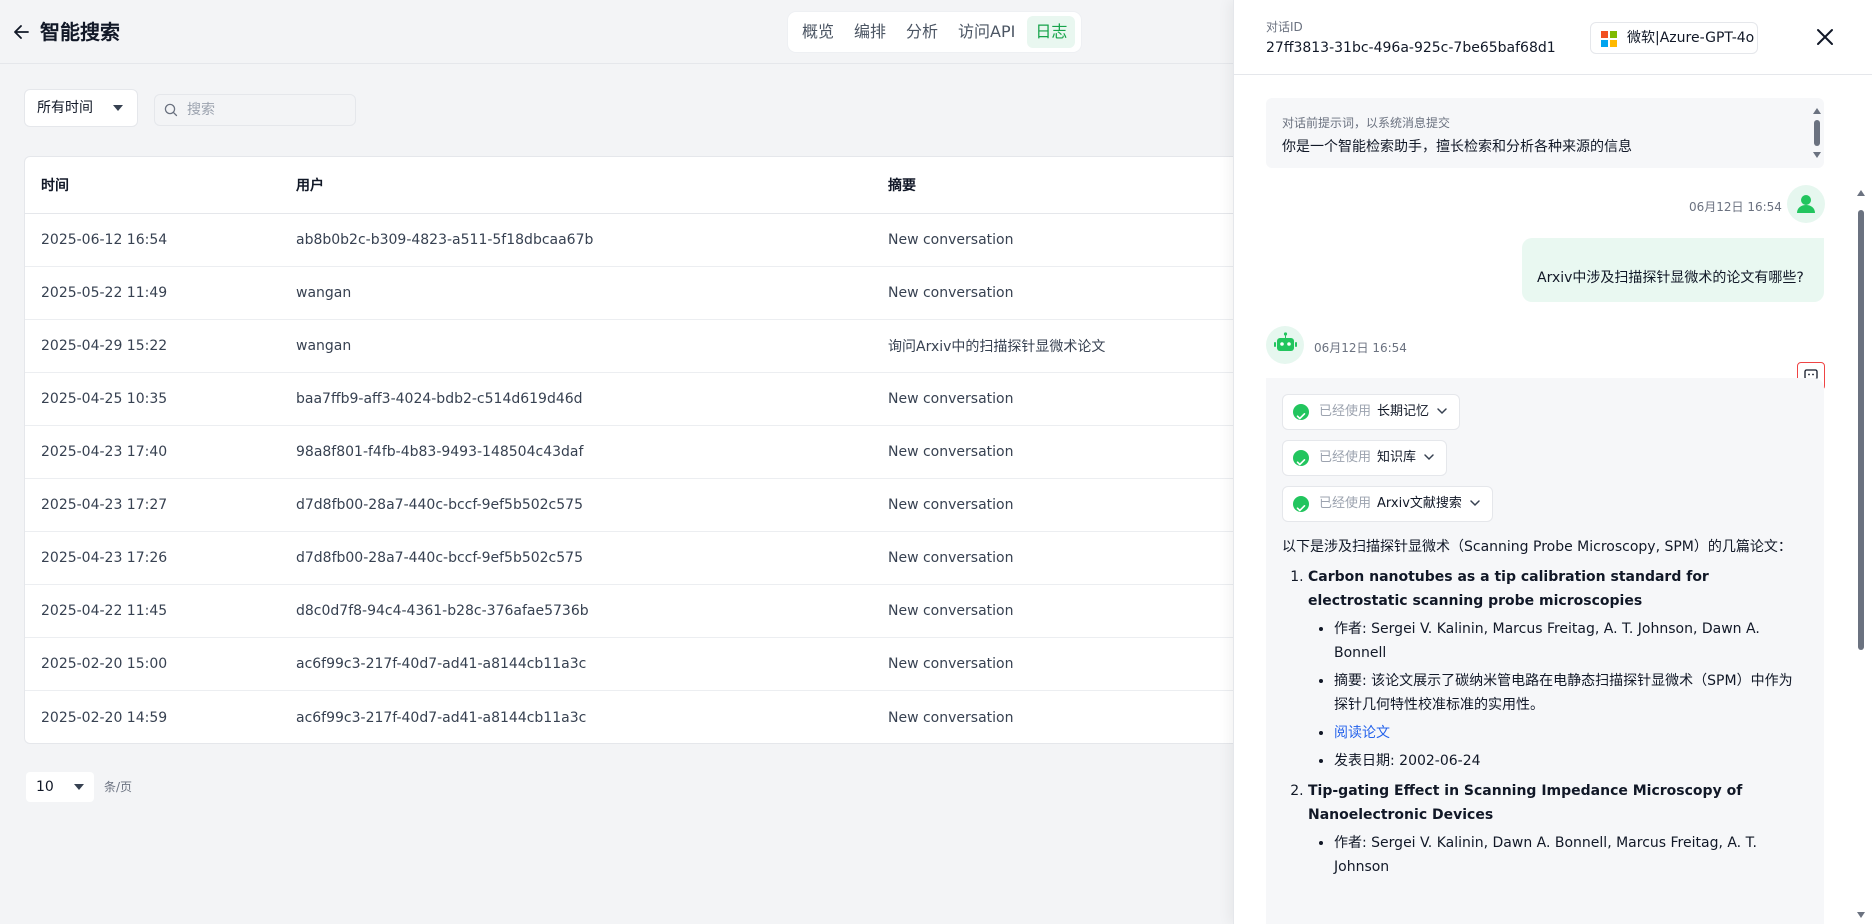 The image size is (1872, 924). What do you see at coordinates (1285, 345) in the screenshot?
I see `bot-avatar-icon` at bounding box center [1285, 345].